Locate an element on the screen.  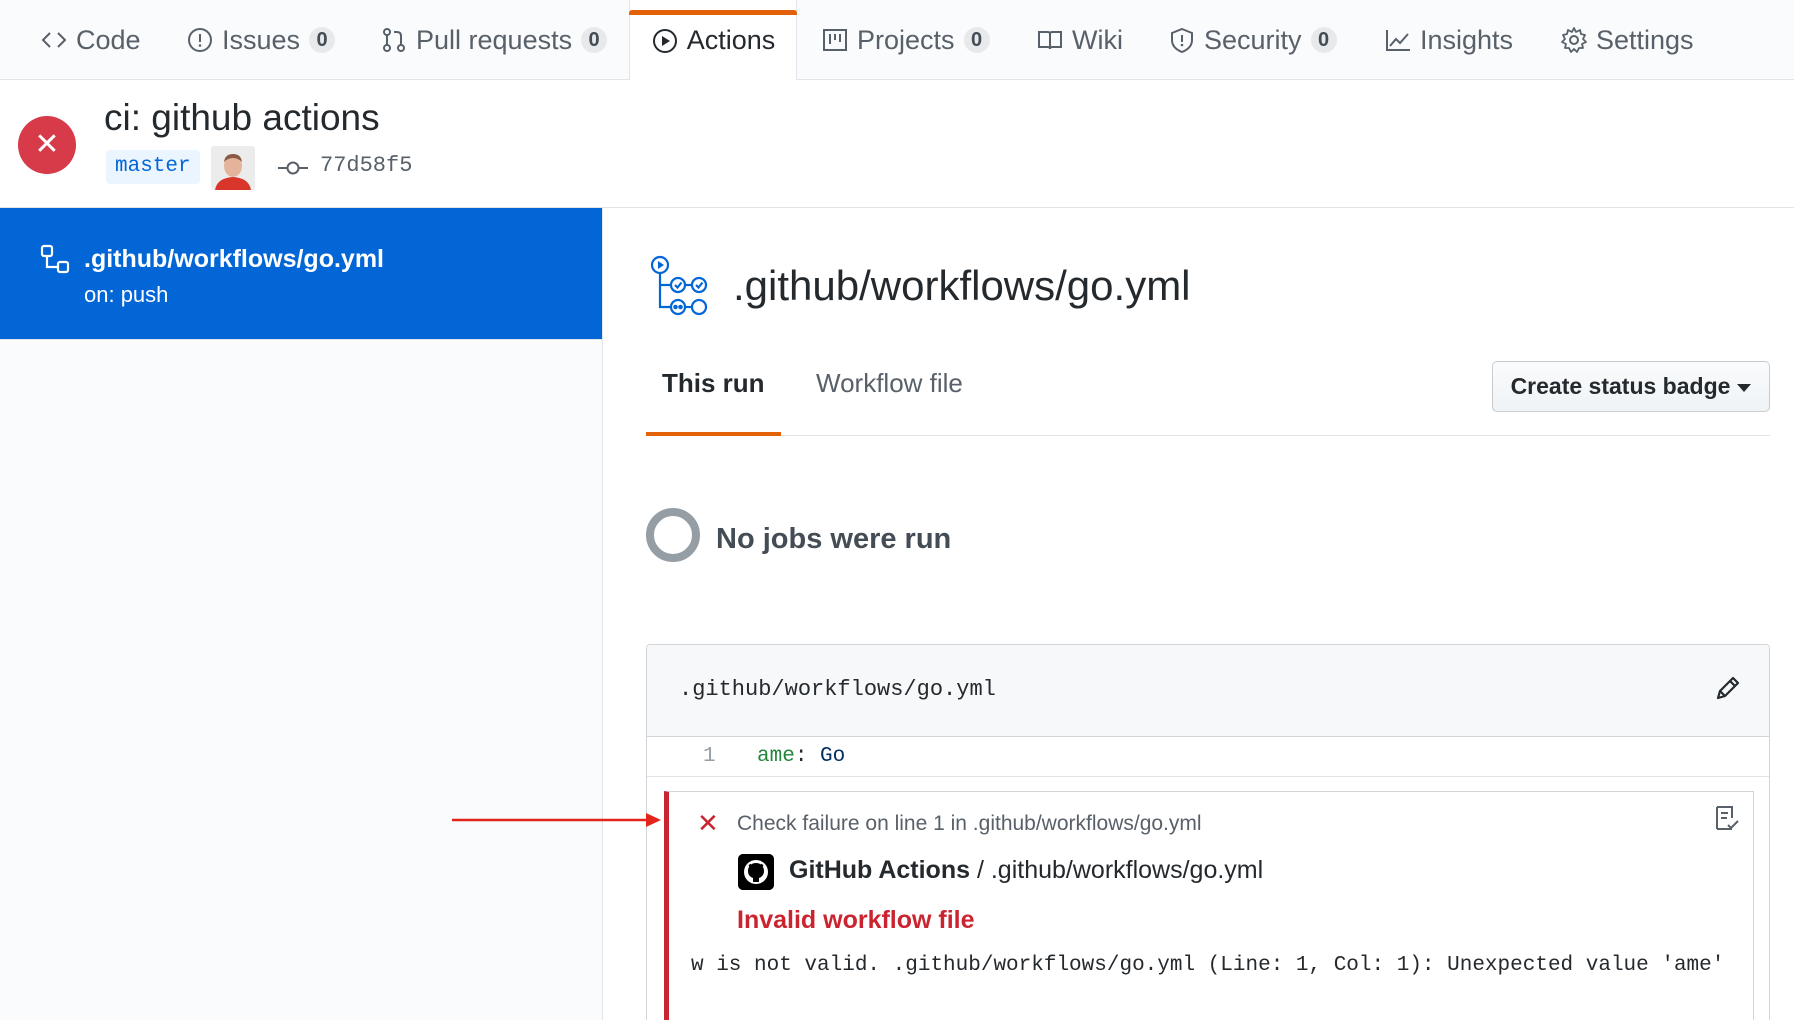
tab-this-run: This run is located at coordinates (713, 397).